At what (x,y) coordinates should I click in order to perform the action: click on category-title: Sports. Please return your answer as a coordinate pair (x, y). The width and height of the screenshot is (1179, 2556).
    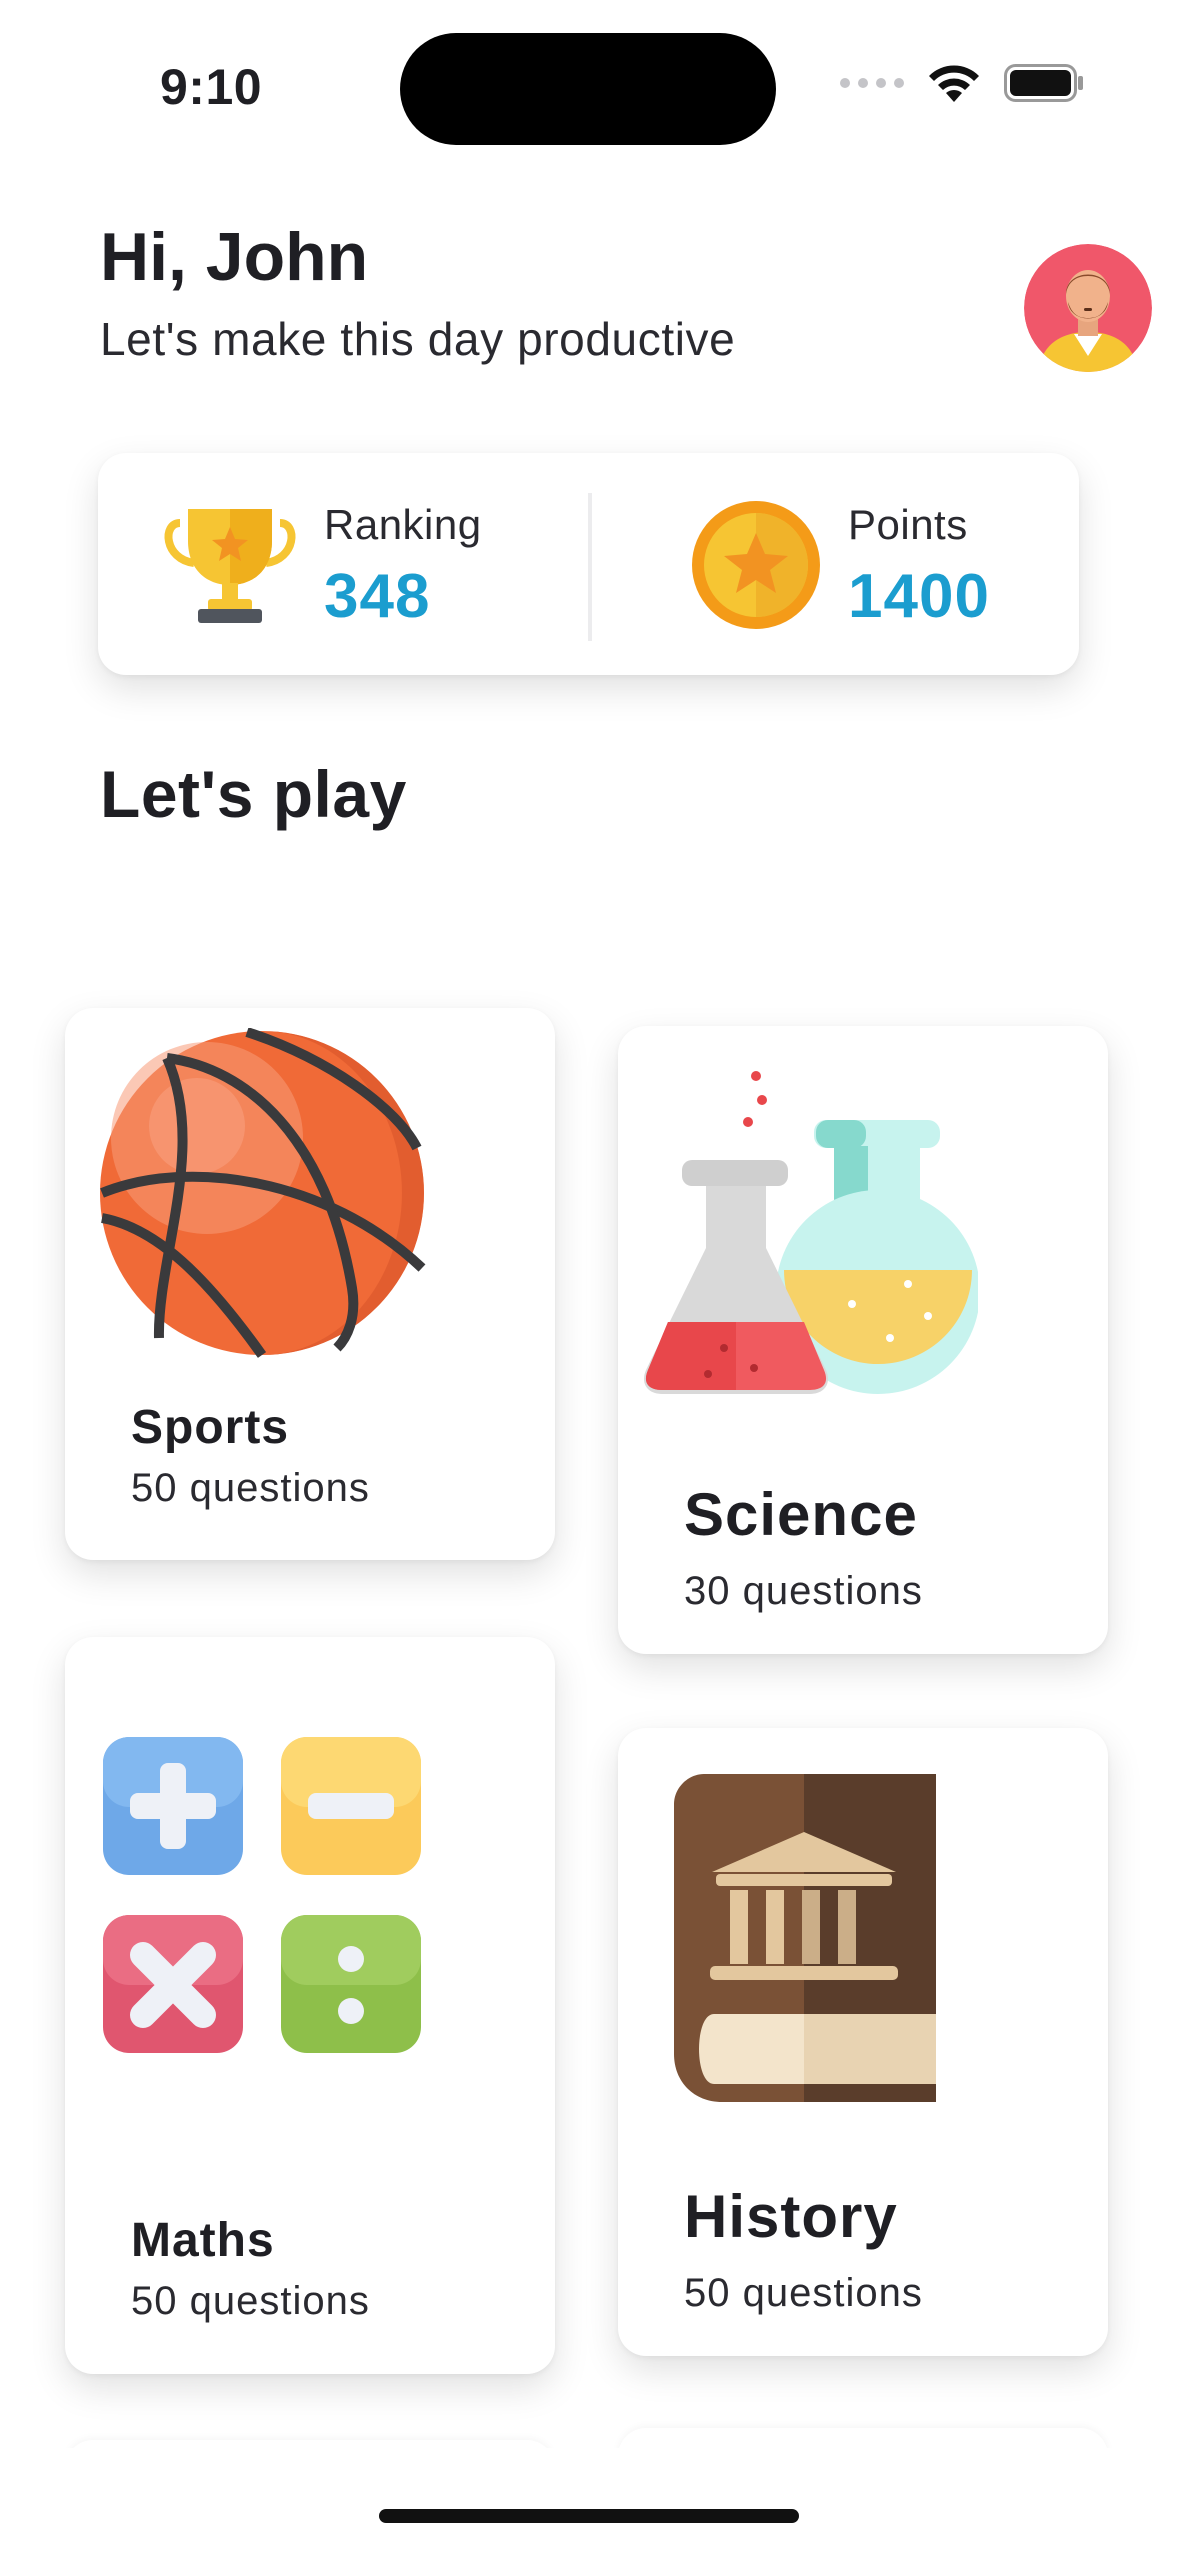
    Looking at the image, I should click on (210, 1427).